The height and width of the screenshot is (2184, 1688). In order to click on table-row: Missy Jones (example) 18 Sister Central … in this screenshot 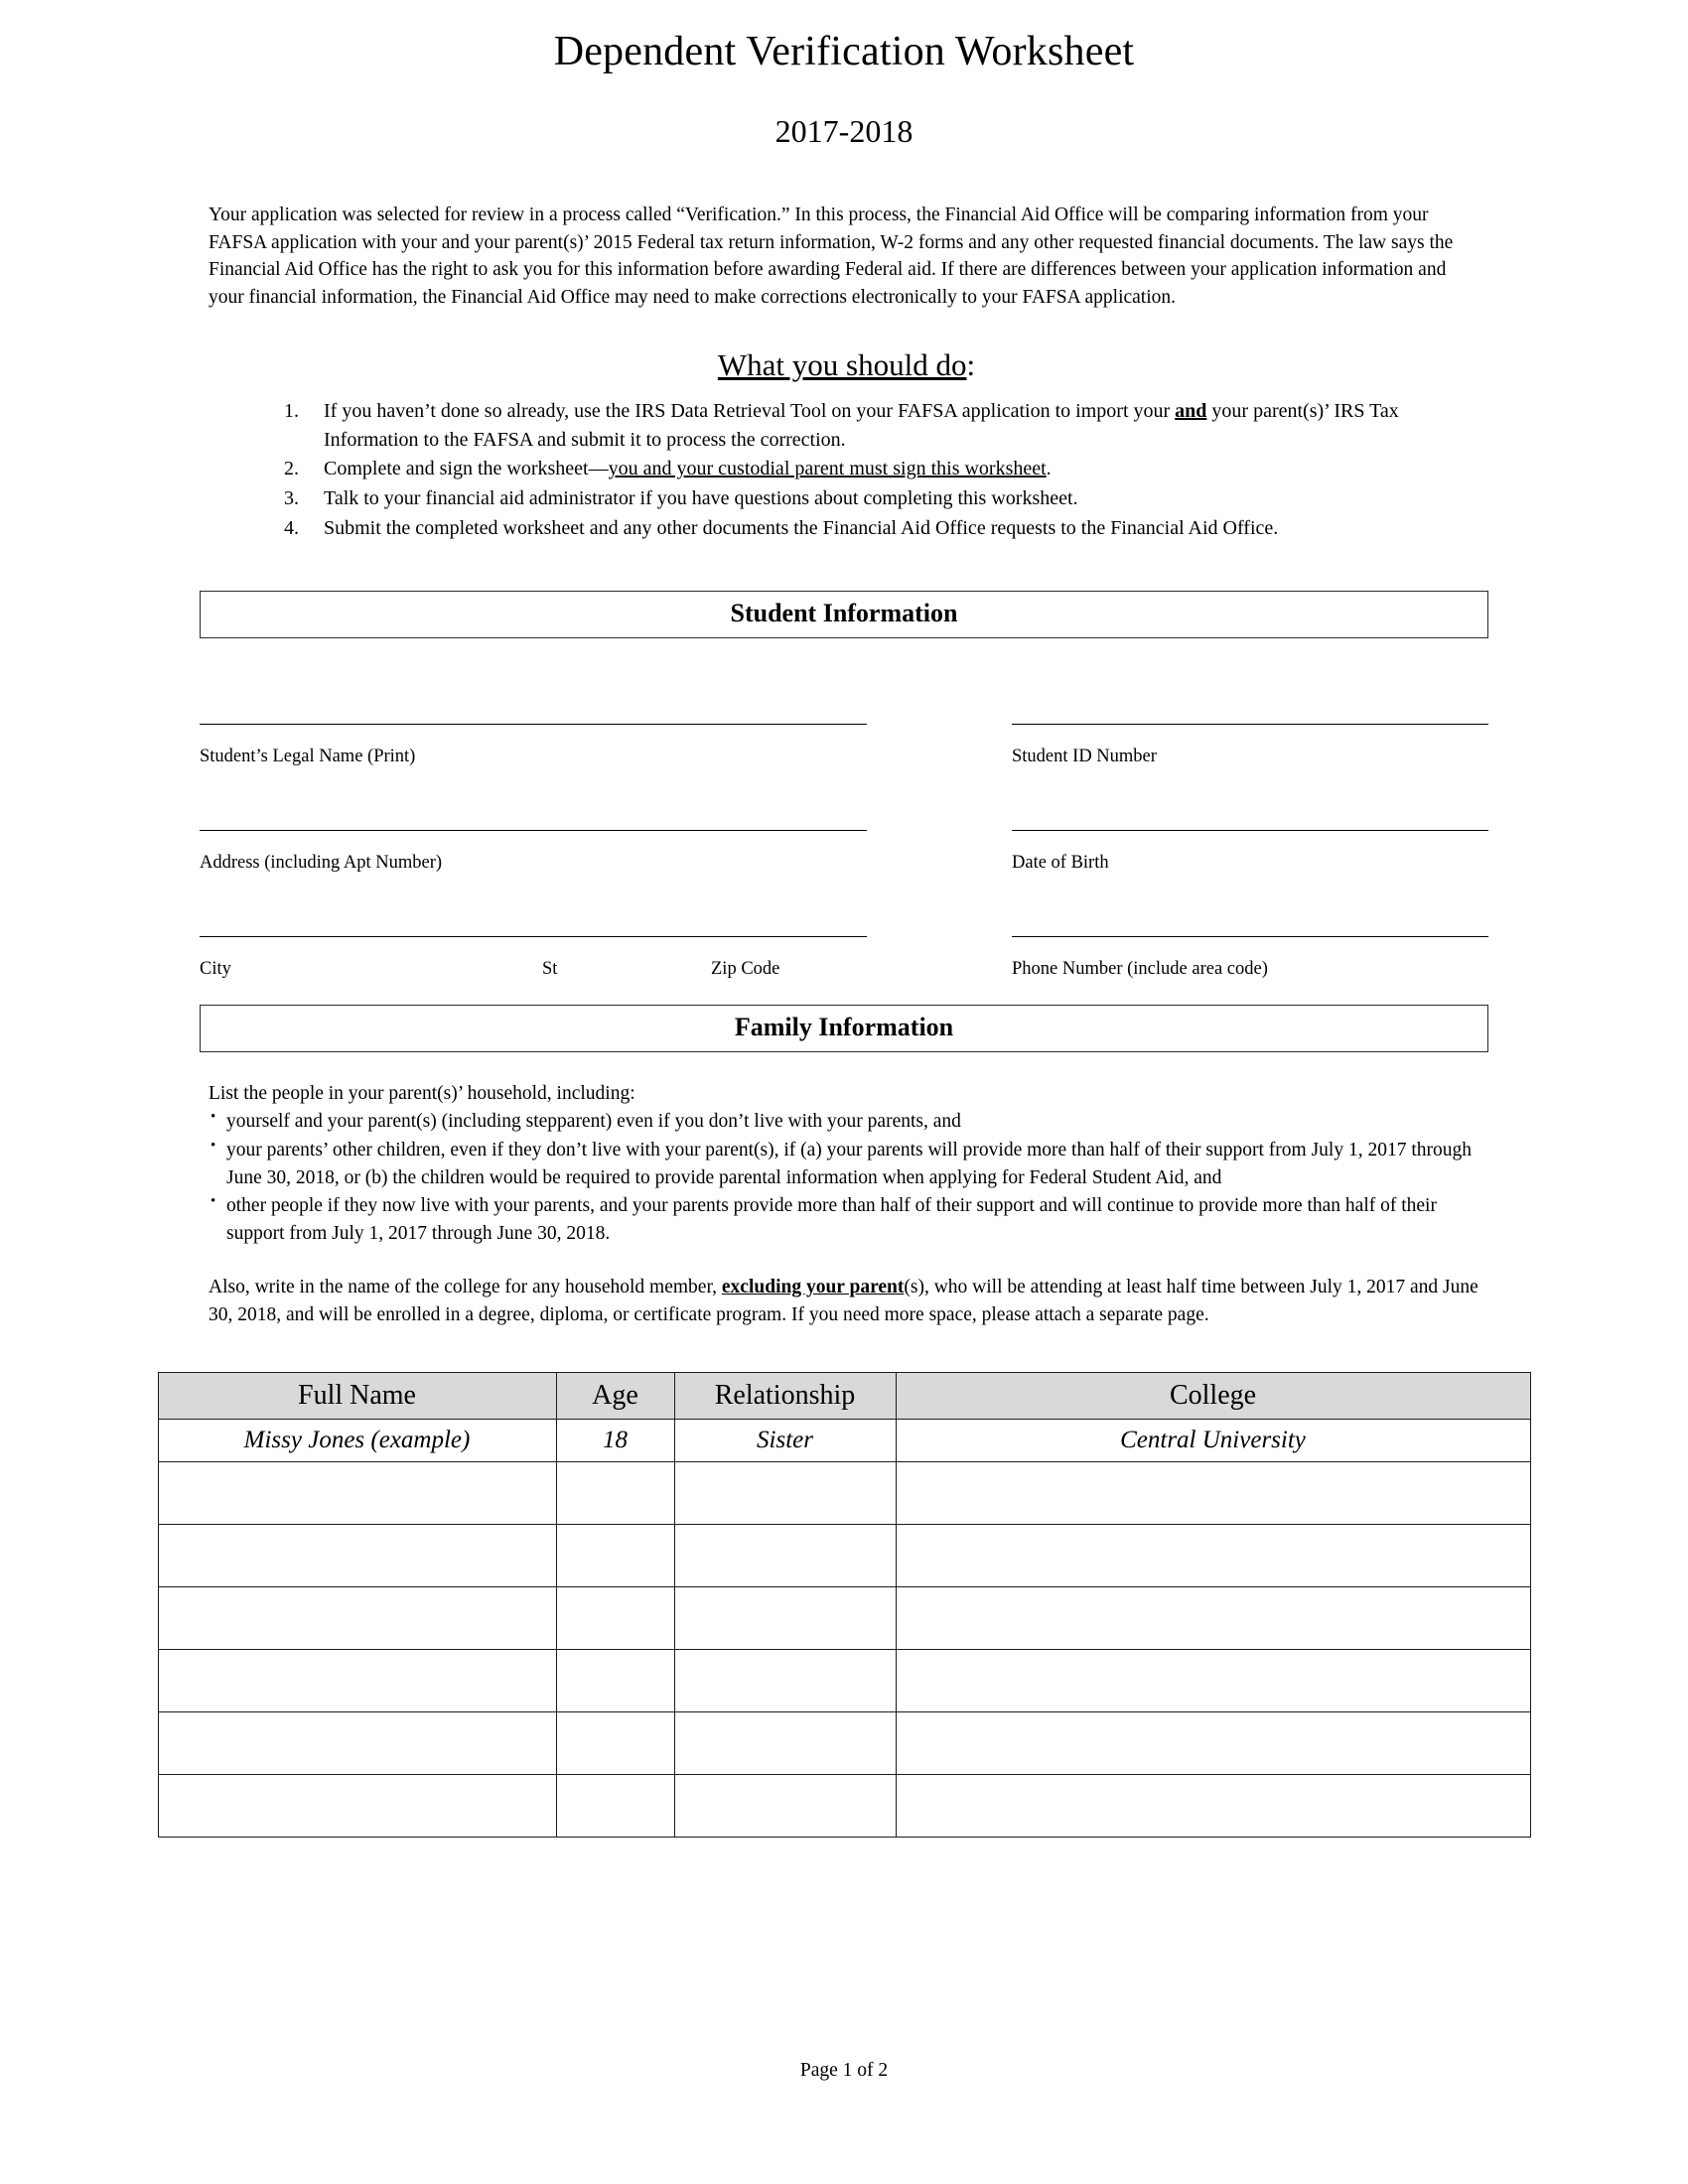, I will do `click(844, 1441)`.